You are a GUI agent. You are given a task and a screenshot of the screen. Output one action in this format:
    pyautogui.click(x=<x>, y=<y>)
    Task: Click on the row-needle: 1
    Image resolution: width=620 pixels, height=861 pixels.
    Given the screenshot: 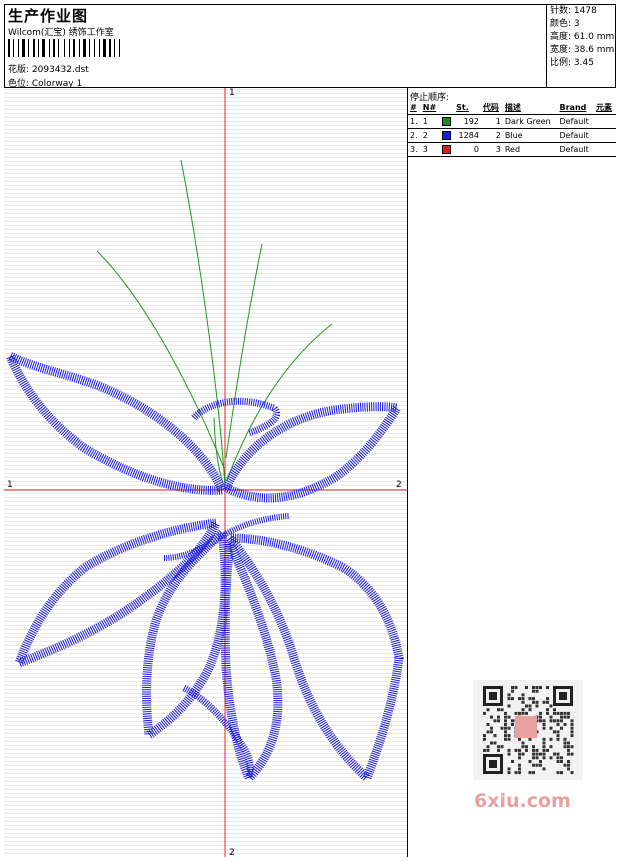 What is the action you would take?
    pyautogui.click(x=430, y=121)
    